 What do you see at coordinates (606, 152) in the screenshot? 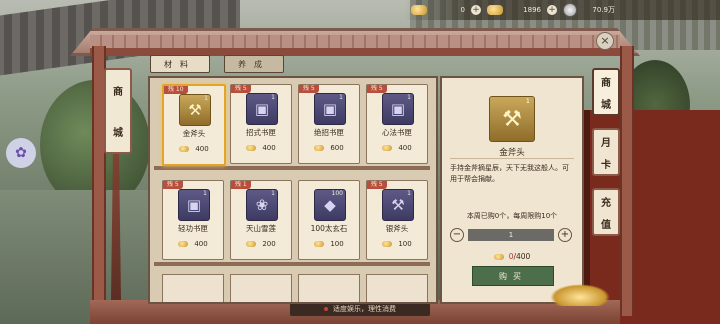
I see `side-tab-monthly-card: 月 卡` at bounding box center [606, 152].